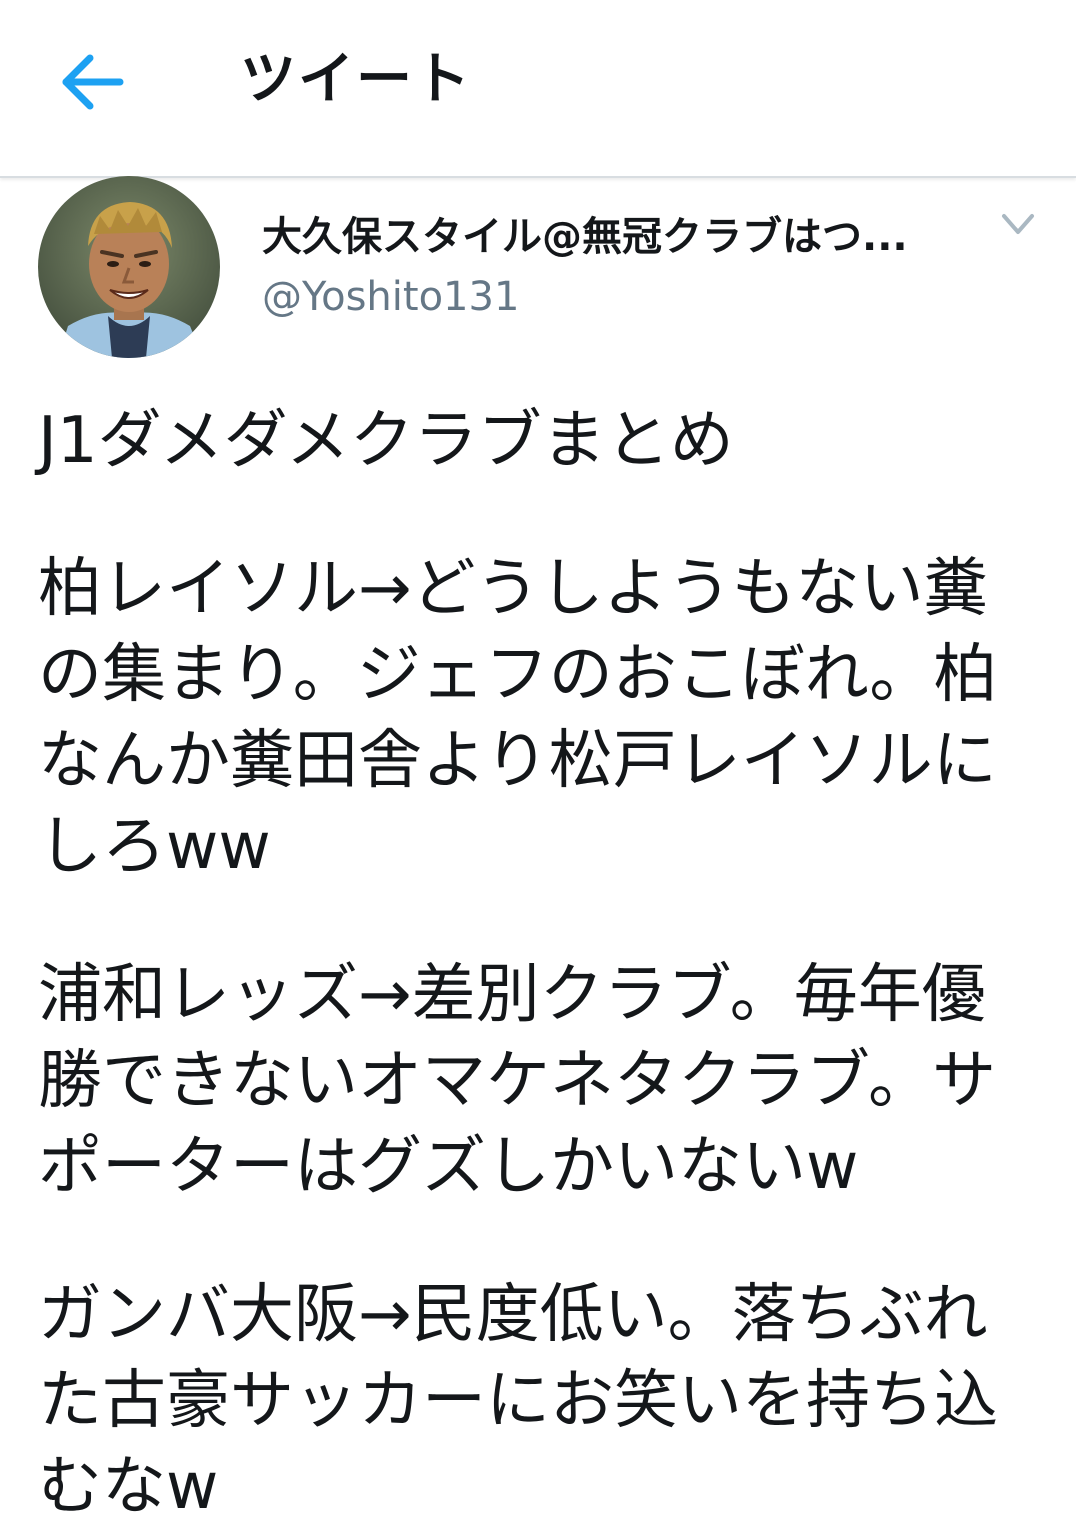 This screenshot has height=1530, width=1076. I want to click on tweet-line: 勝できないオマケネタクラブ。サ, so click(517, 1081).